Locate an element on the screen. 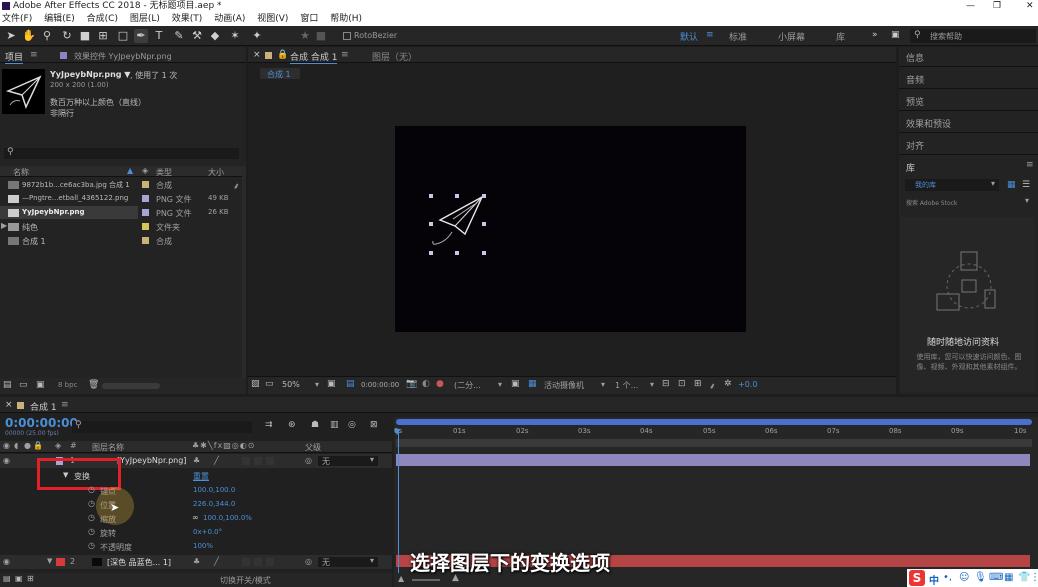 The height and width of the screenshot is (587, 1038). info-panel-header: 信息 is located at coordinates (968, 57).